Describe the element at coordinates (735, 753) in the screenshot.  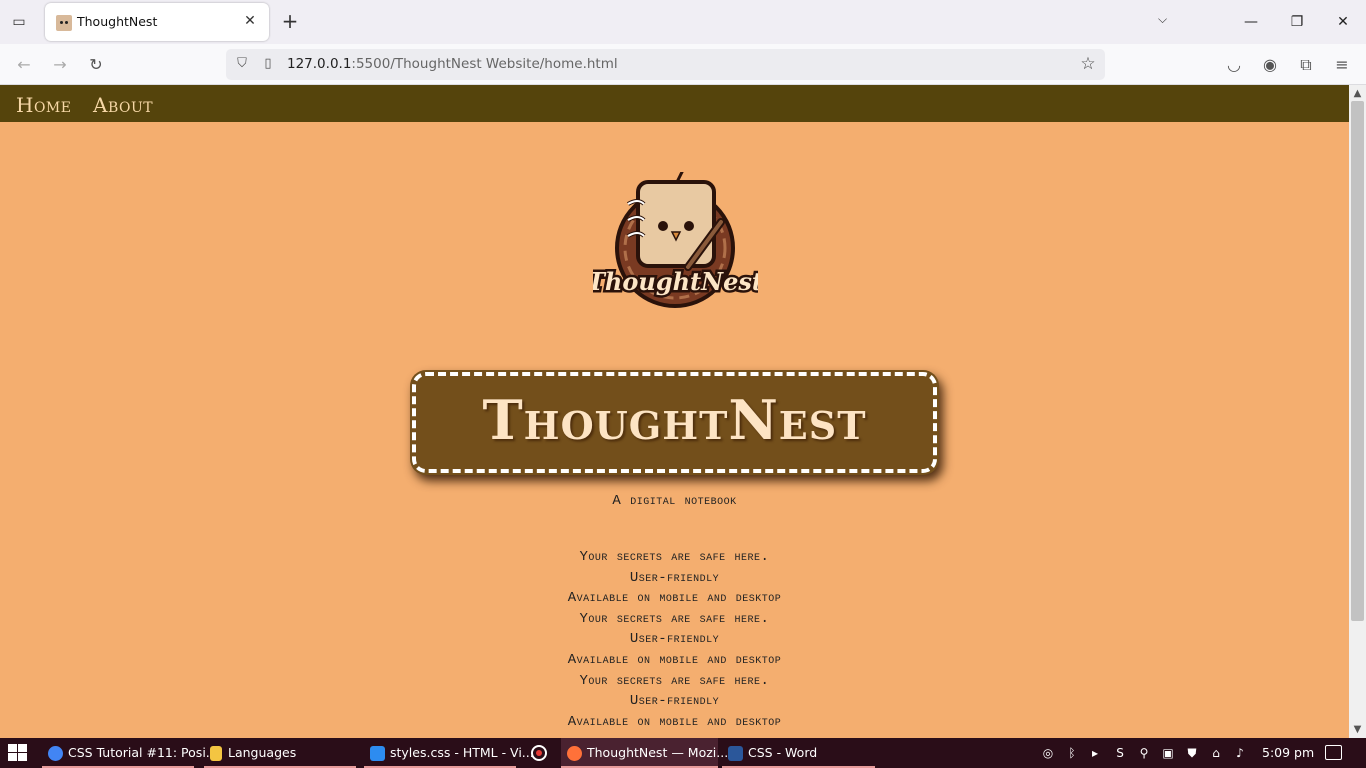
I see `word-icon` at that location.